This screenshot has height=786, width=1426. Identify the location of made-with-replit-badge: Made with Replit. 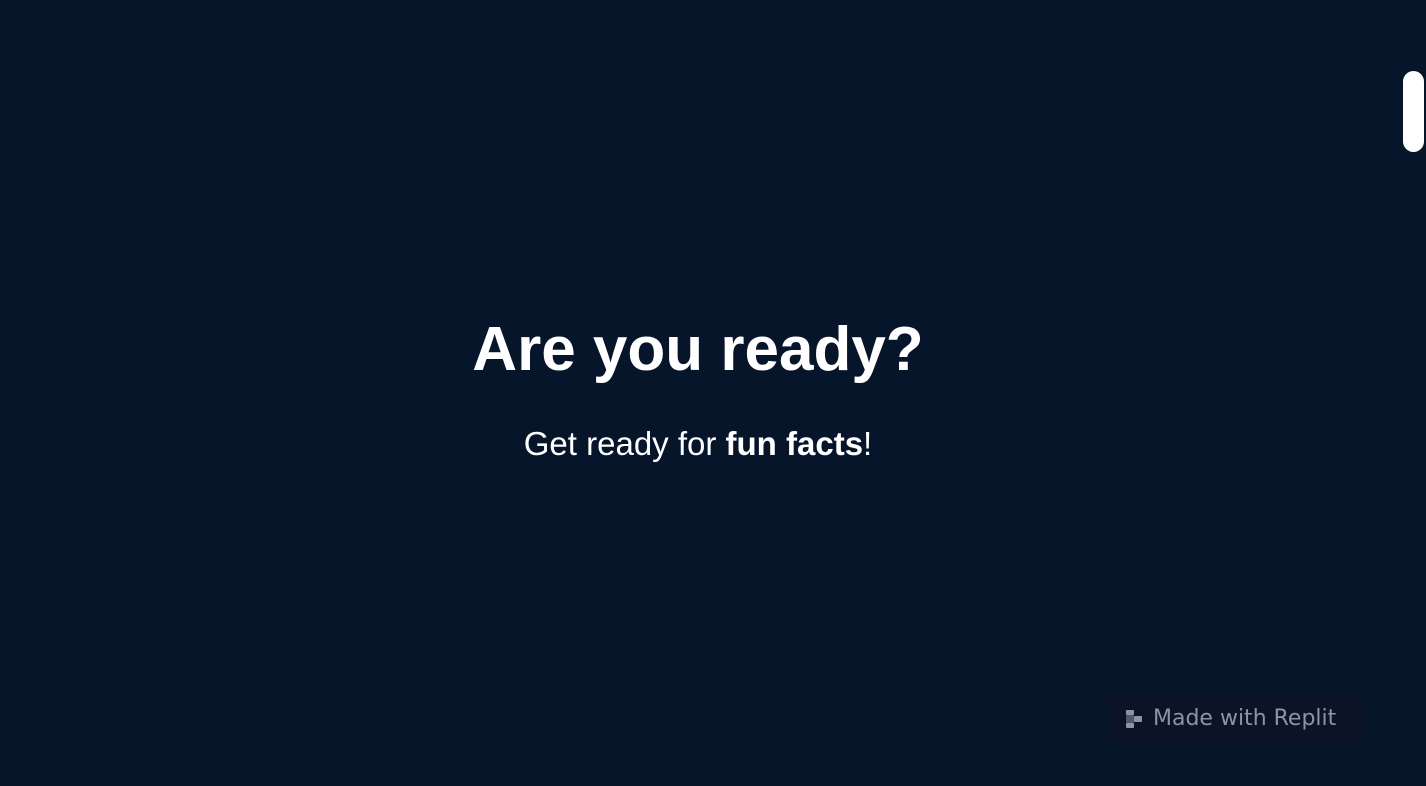
(1235, 719).